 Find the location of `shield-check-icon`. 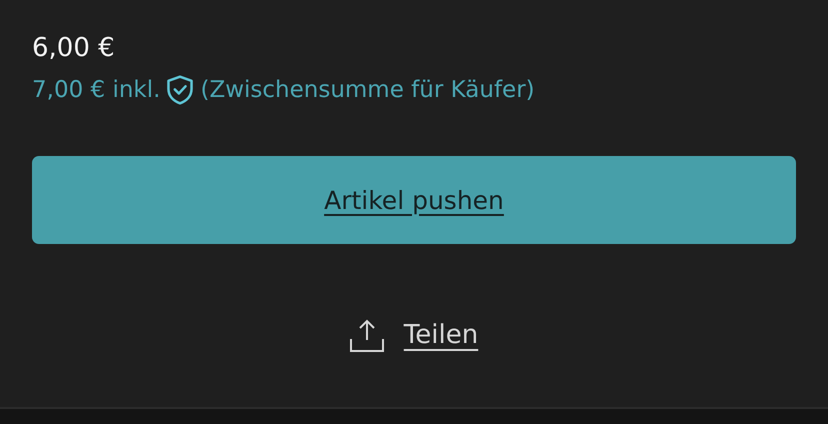

shield-check-icon is located at coordinates (180, 90).